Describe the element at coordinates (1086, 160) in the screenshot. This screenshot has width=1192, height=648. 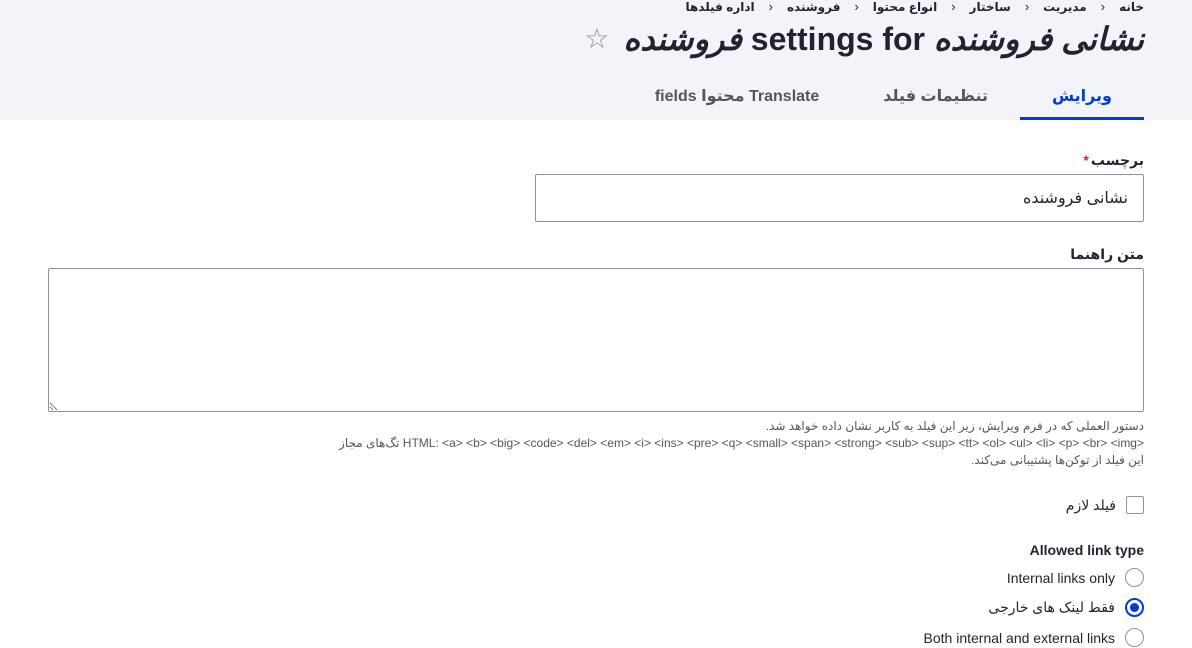
I see `required-marker: *` at that location.